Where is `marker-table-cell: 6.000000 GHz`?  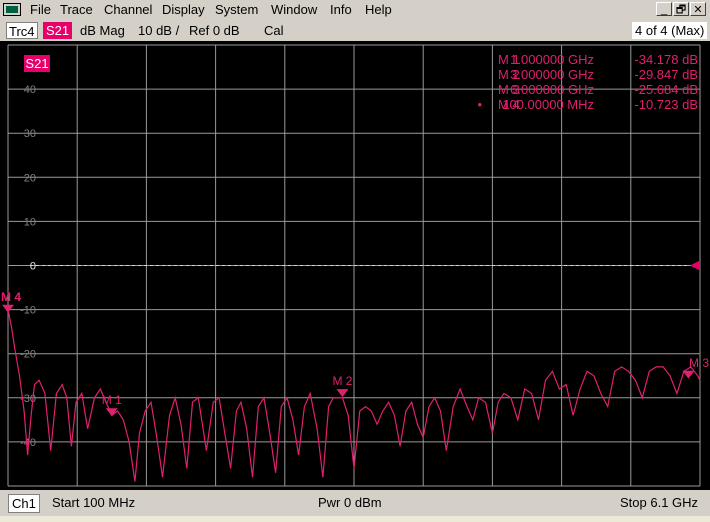 marker-table-cell: 6.000000 GHz is located at coordinates (552, 89).